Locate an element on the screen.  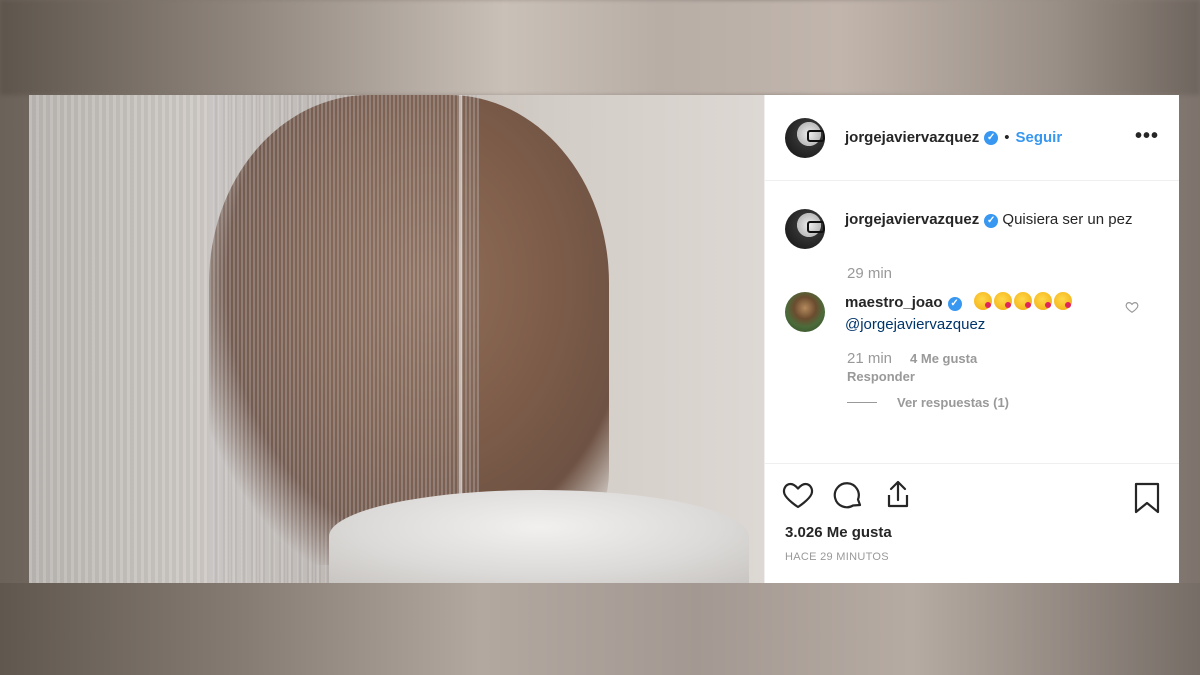
likes-count: 3.026 Me gusta is located at coordinates (974, 532).